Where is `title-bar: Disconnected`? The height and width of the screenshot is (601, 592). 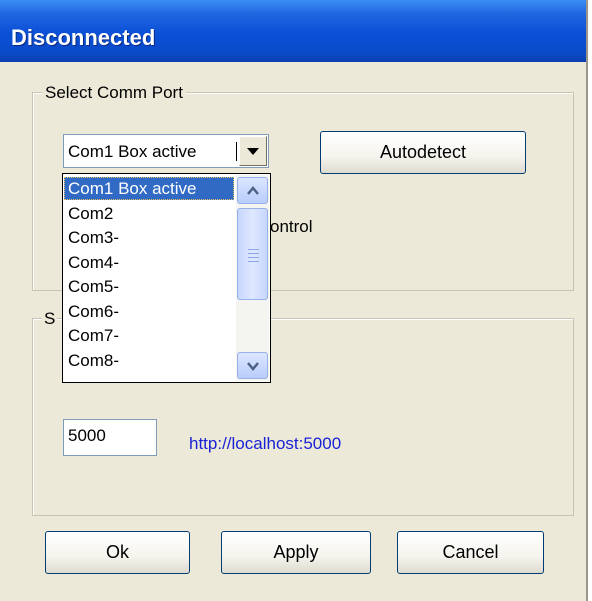
title-bar: Disconnected is located at coordinates (293, 31).